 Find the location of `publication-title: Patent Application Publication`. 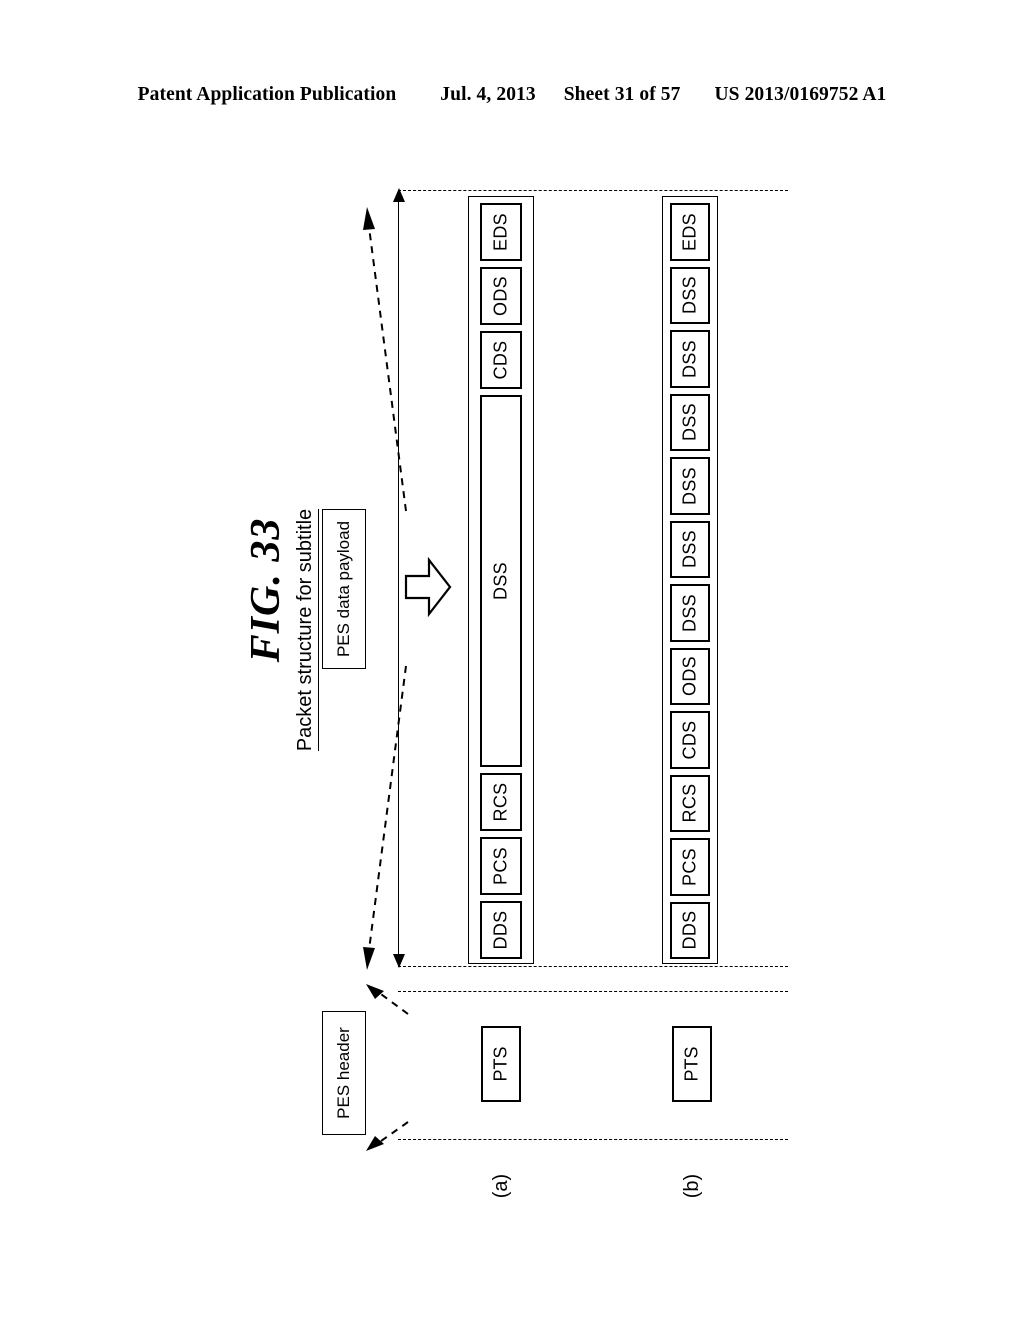

publication-title: Patent Application Publication is located at coordinates (267, 94).